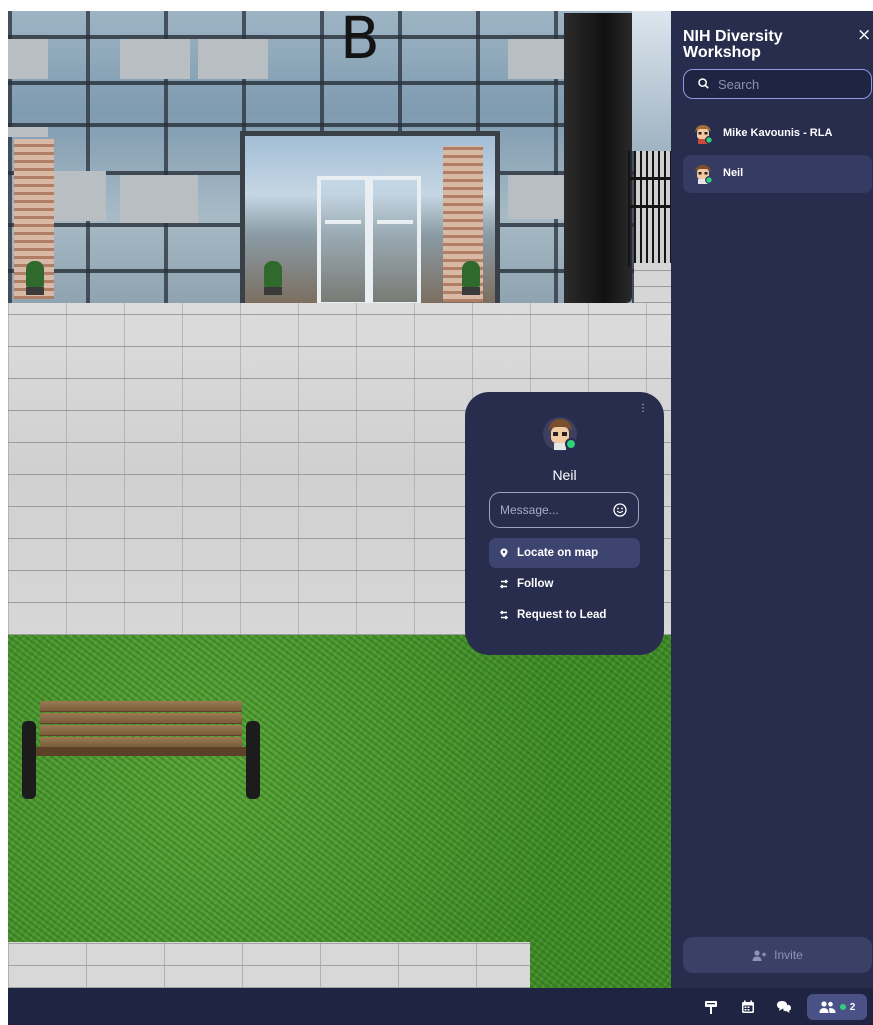  I want to click on request-to-lead-icon, so click(504, 615).